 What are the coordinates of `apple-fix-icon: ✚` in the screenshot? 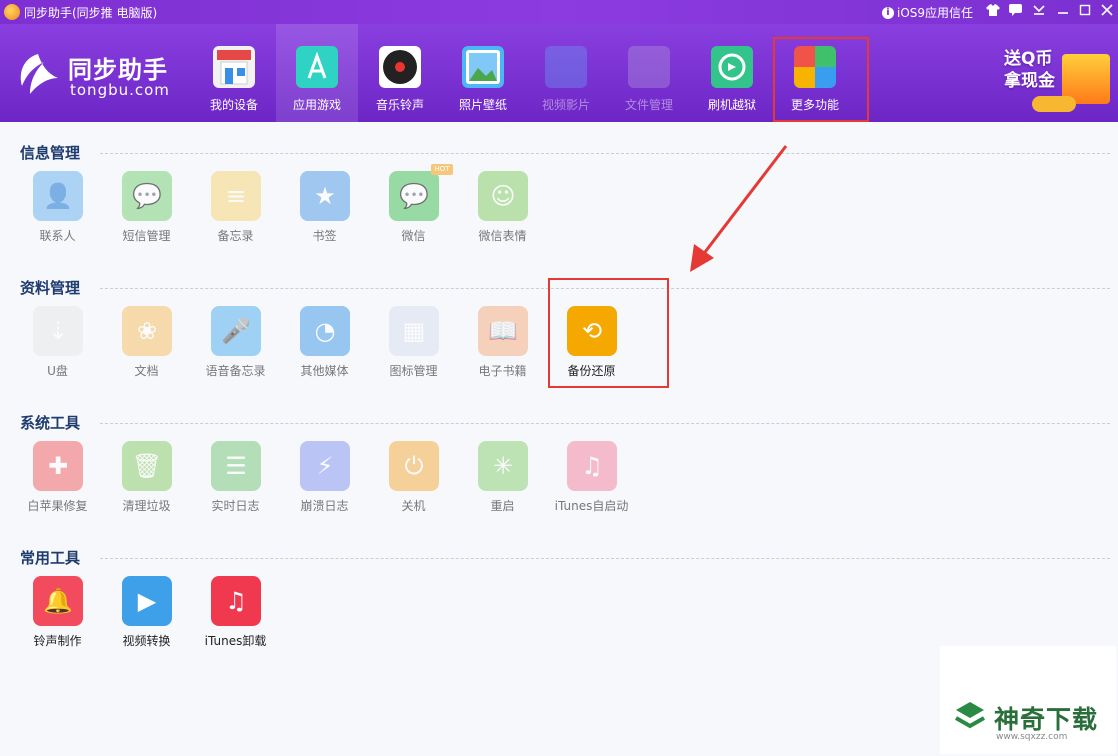 It's located at (58, 466).